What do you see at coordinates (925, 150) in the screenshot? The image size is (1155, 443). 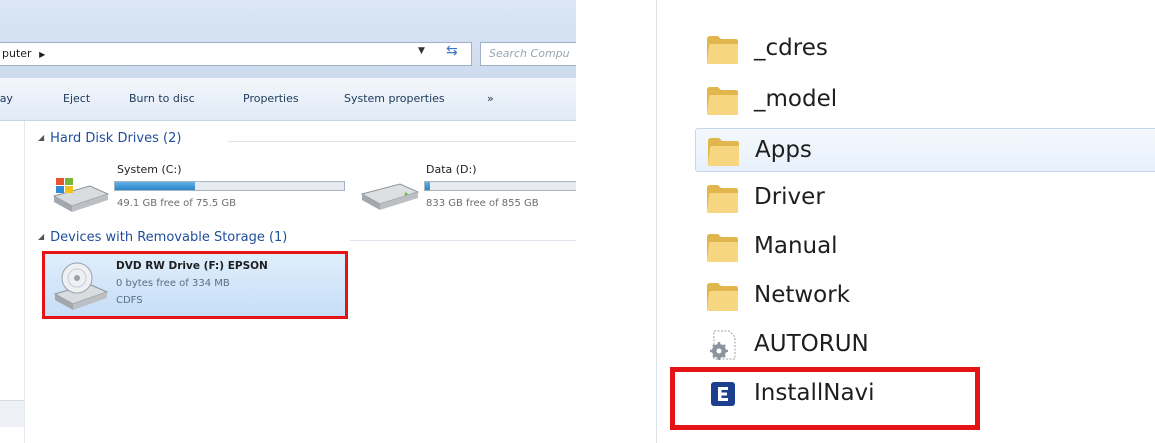 I see `list-item-apps: Apps` at bounding box center [925, 150].